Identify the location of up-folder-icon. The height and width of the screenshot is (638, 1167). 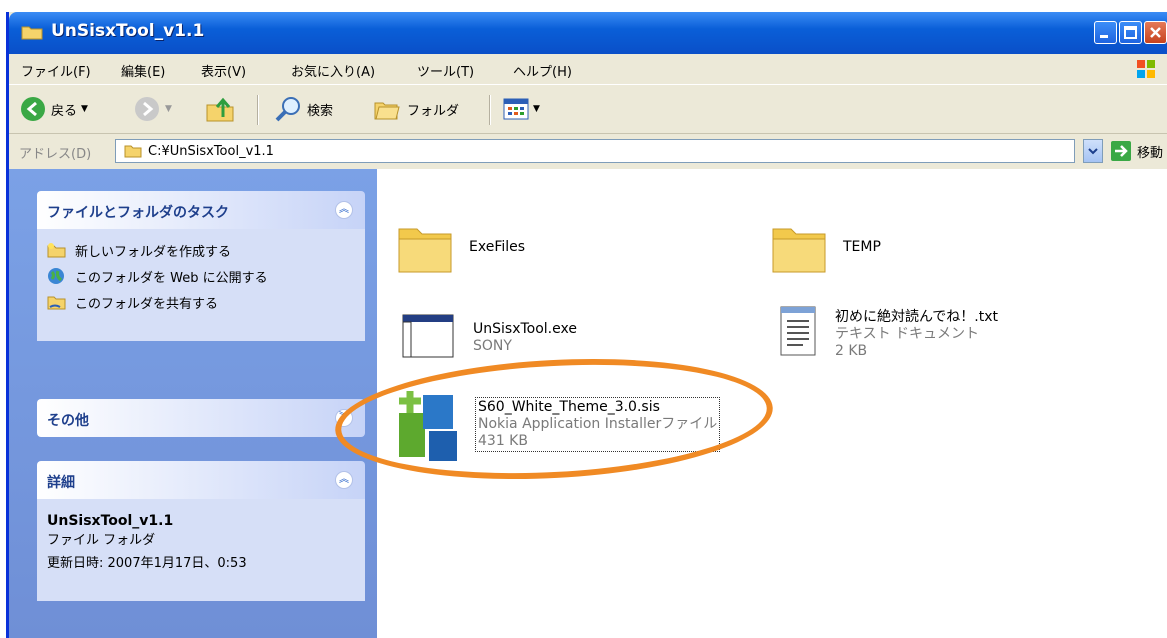
(220, 109).